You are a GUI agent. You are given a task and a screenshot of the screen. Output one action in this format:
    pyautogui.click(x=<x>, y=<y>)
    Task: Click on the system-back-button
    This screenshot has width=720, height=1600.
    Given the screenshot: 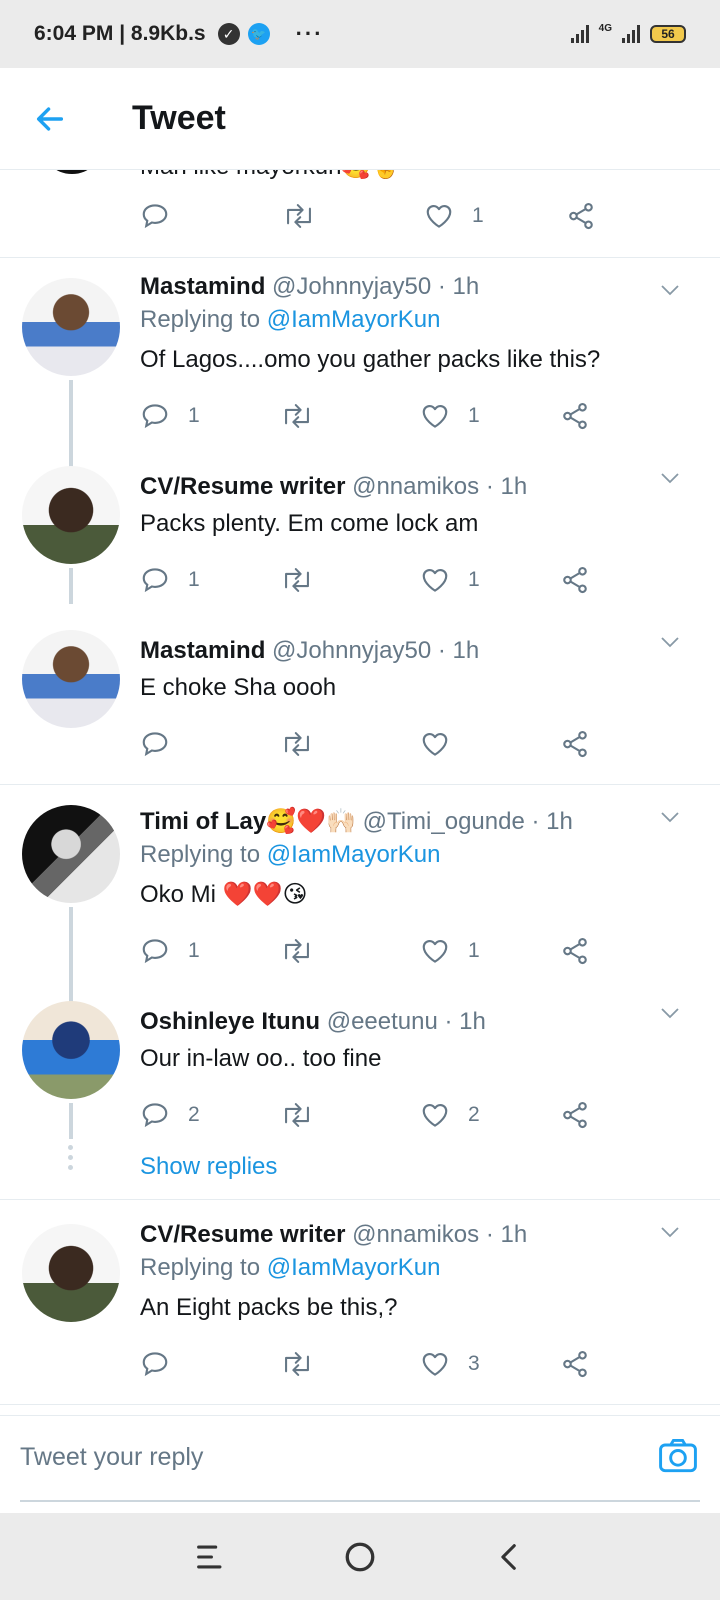 What is the action you would take?
    pyautogui.click(x=510, y=1557)
    